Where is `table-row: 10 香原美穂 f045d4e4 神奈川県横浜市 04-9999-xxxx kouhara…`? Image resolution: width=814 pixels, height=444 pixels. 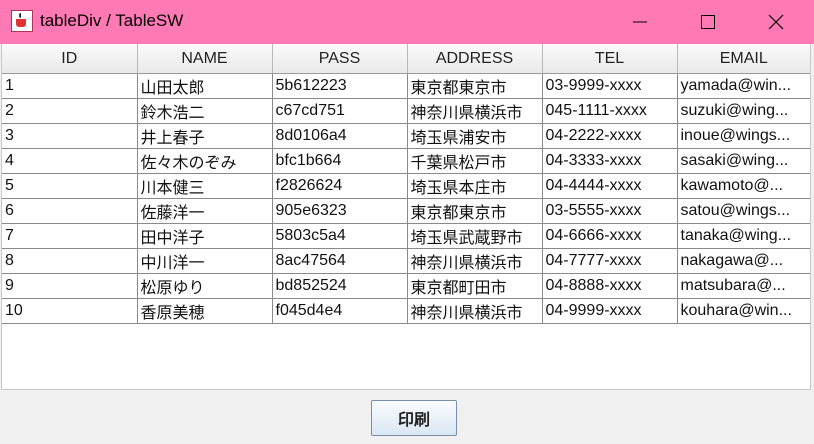 table-row: 10 香原美穂 f045d4e4 神奈川県横浜市 04-9999-xxxx kouhara… is located at coordinates (406, 311).